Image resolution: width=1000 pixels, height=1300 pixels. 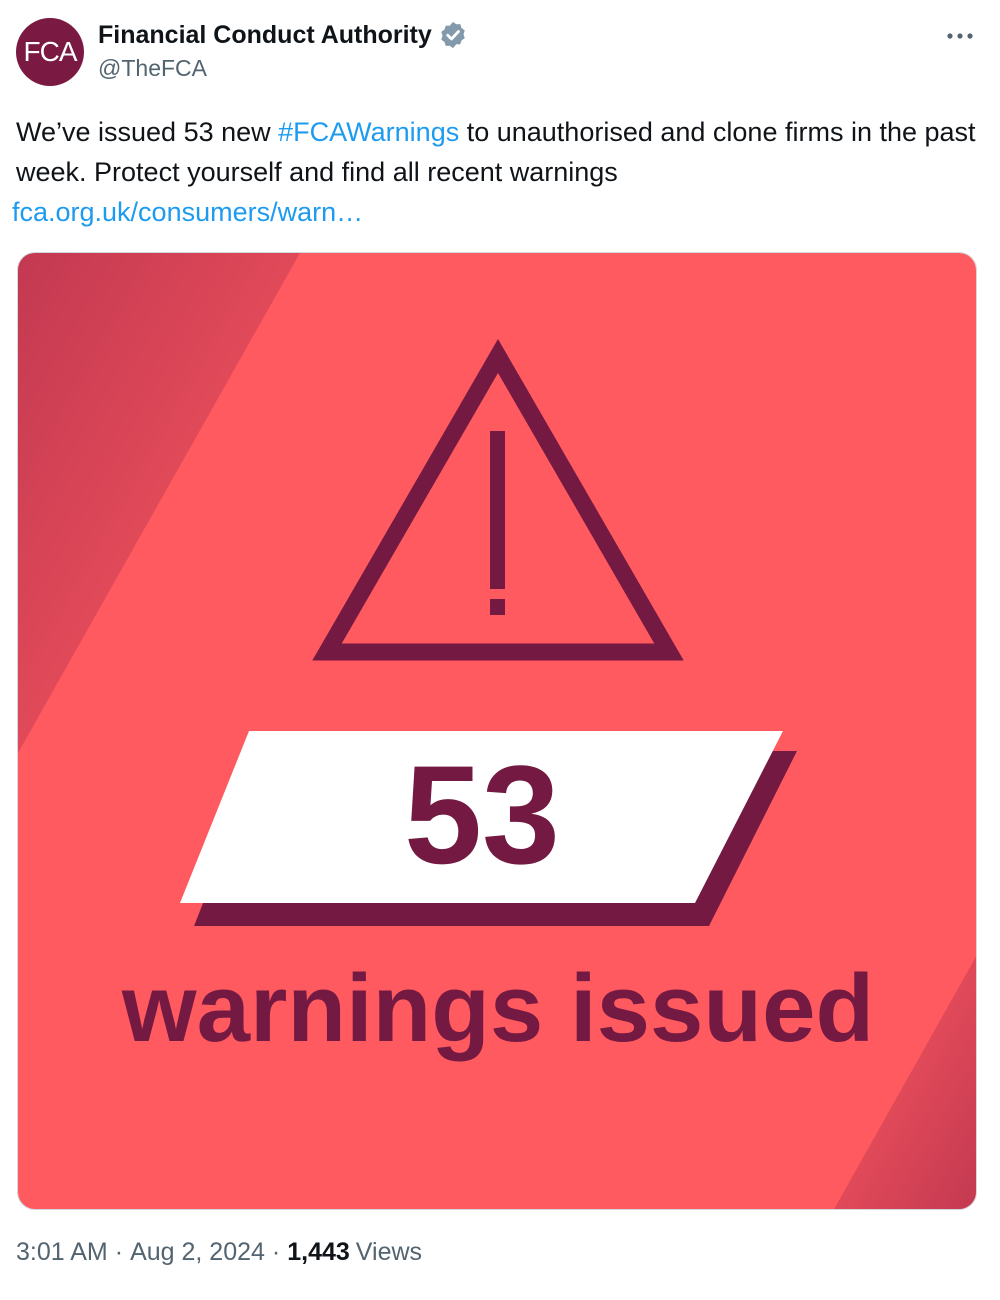 I want to click on more-options-icon, so click(x=960, y=36).